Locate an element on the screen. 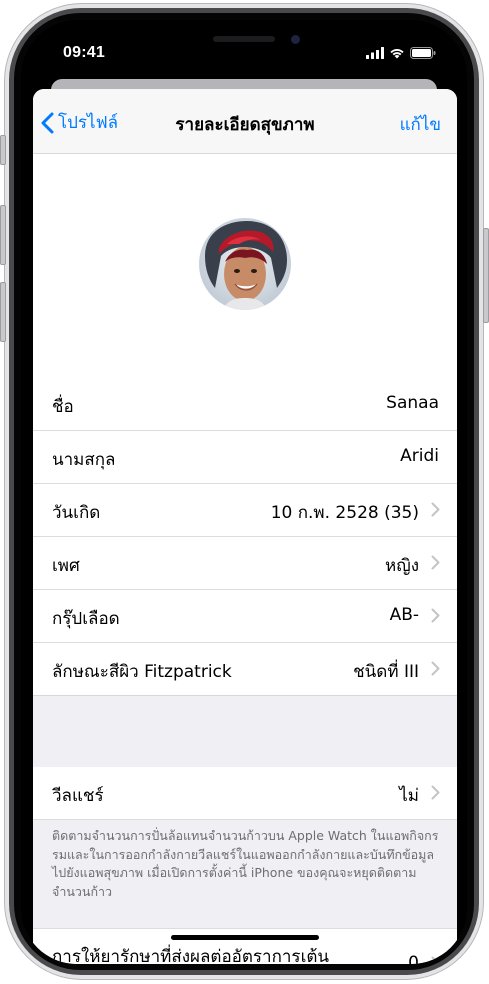 The width and height of the screenshot is (489, 984). cellular-signal-icon is located at coordinates (375, 53).